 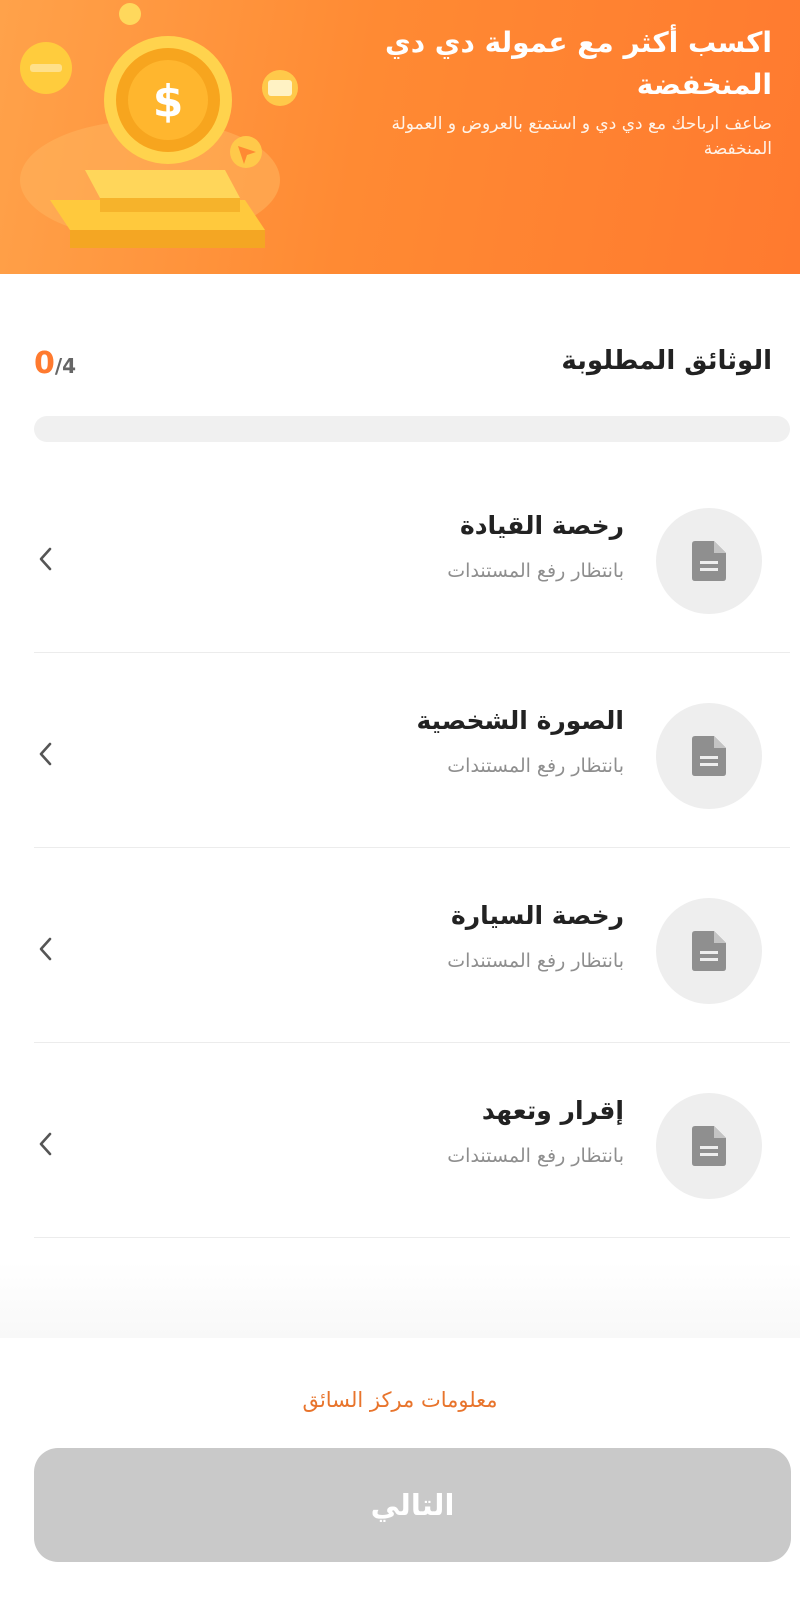 I want to click on required-documents-title: الوثائق المطلوبة, so click(x=666, y=361).